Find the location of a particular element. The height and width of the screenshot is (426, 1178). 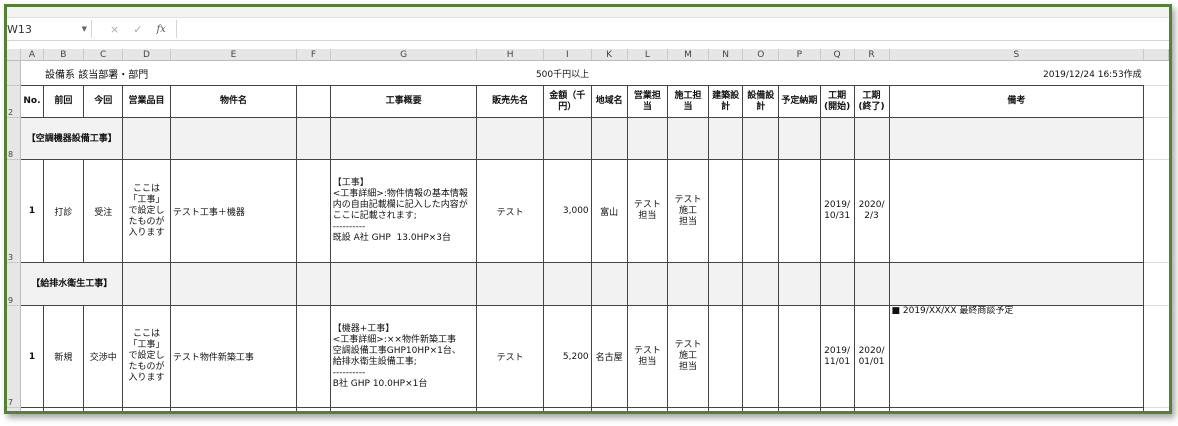

enter-icon: ✓ is located at coordinates (137, 29).